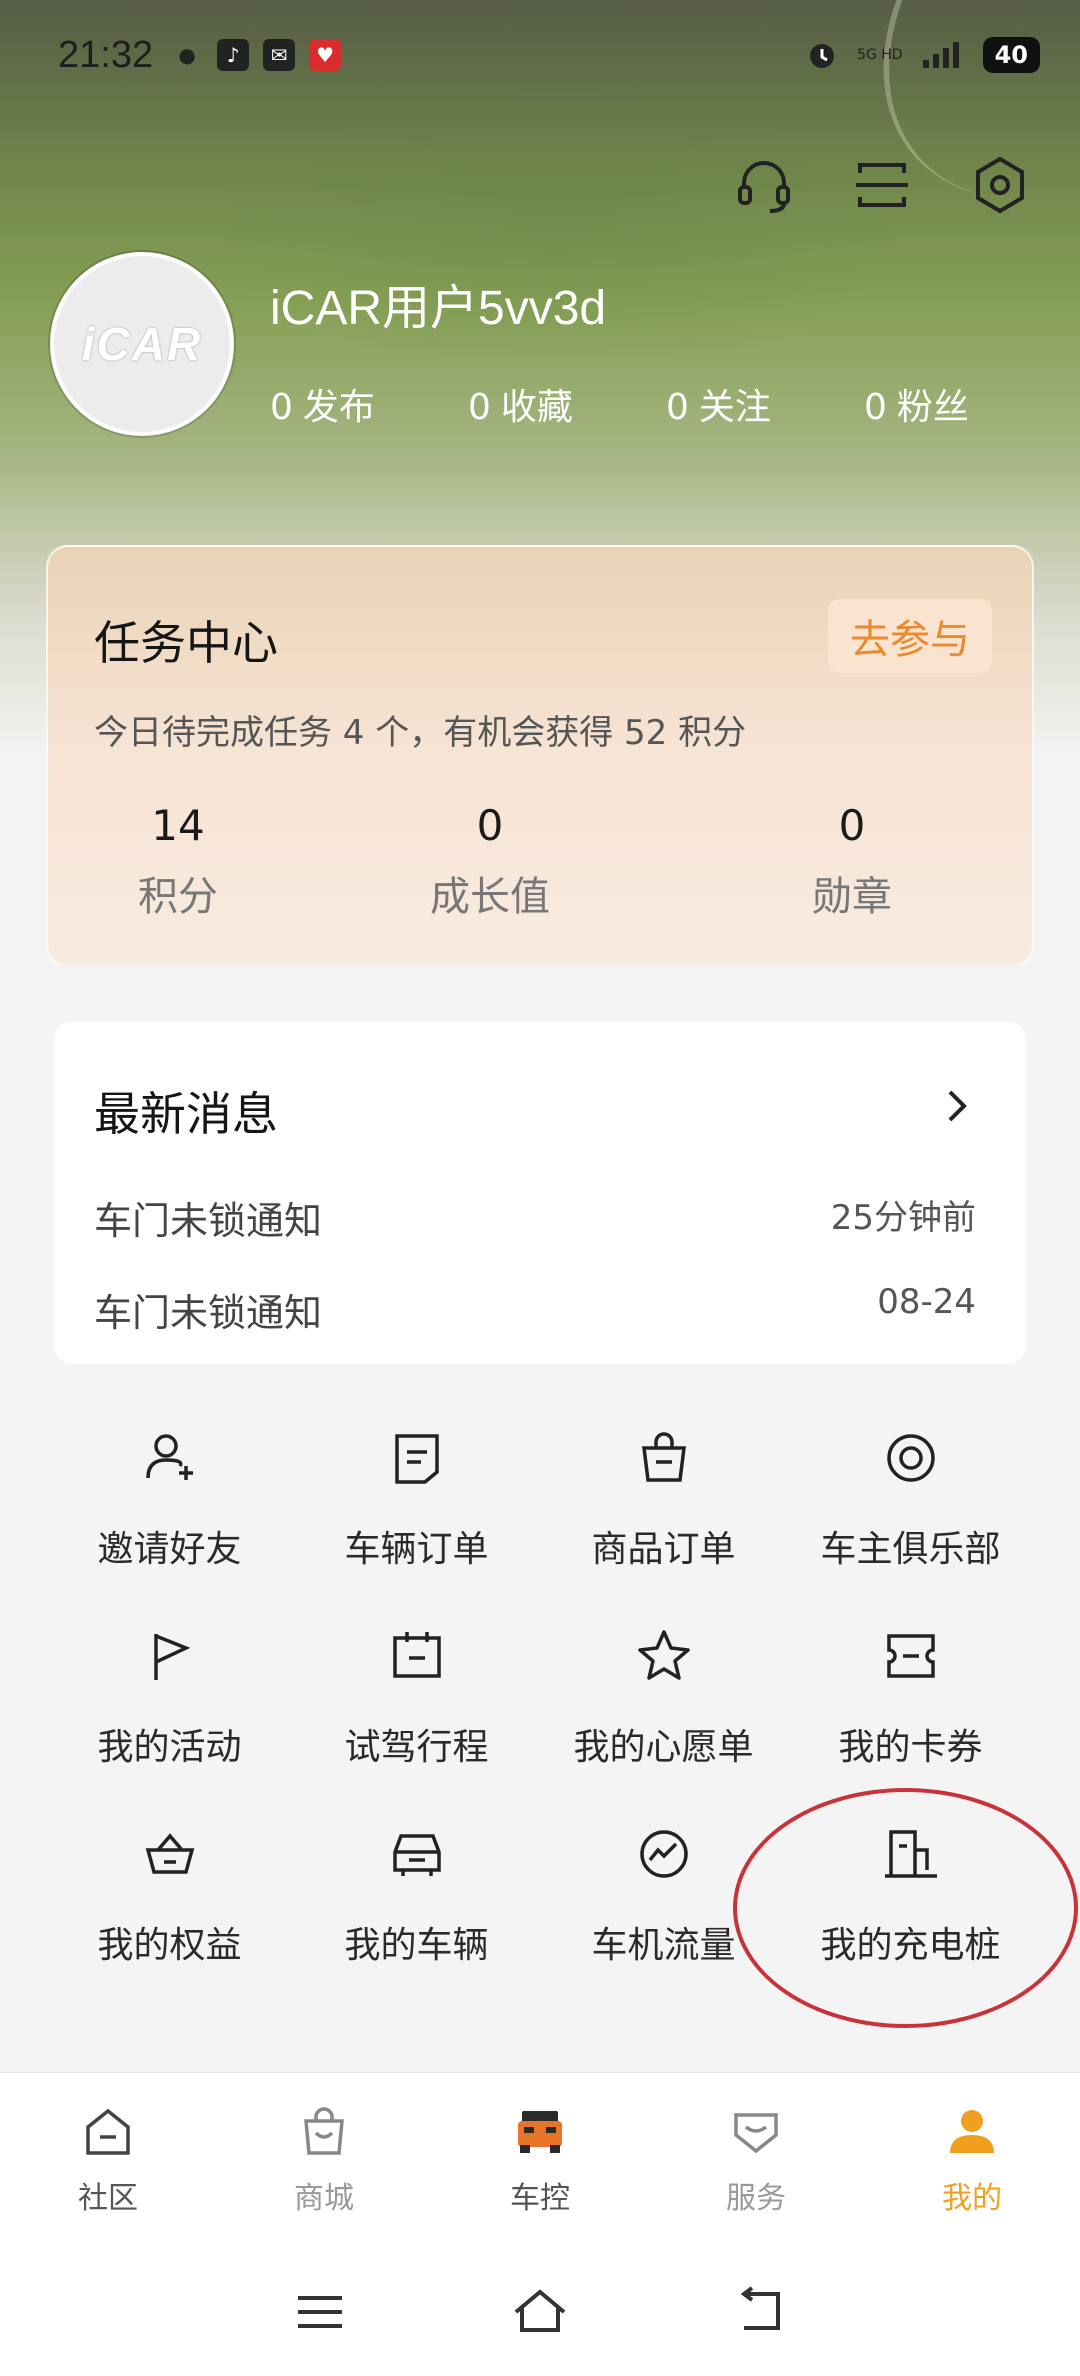  Describe the element at coordinates (910, 1519) in the screenshot. I see `menu-owner-club: 车主俱乐部` at that location.